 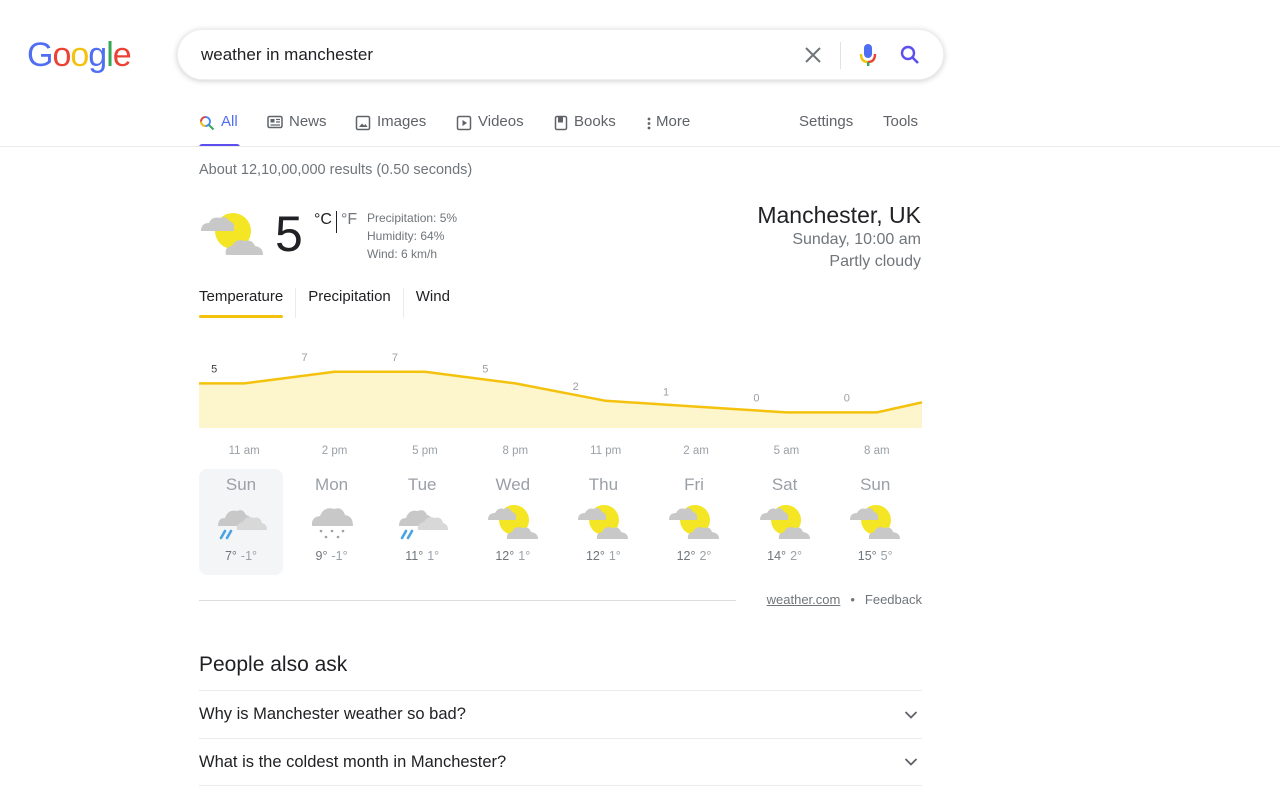 What do you see at coordinates (796, 556) in the screenshot?
I see `low-temp: 2°` at bounding box center [796, 556].